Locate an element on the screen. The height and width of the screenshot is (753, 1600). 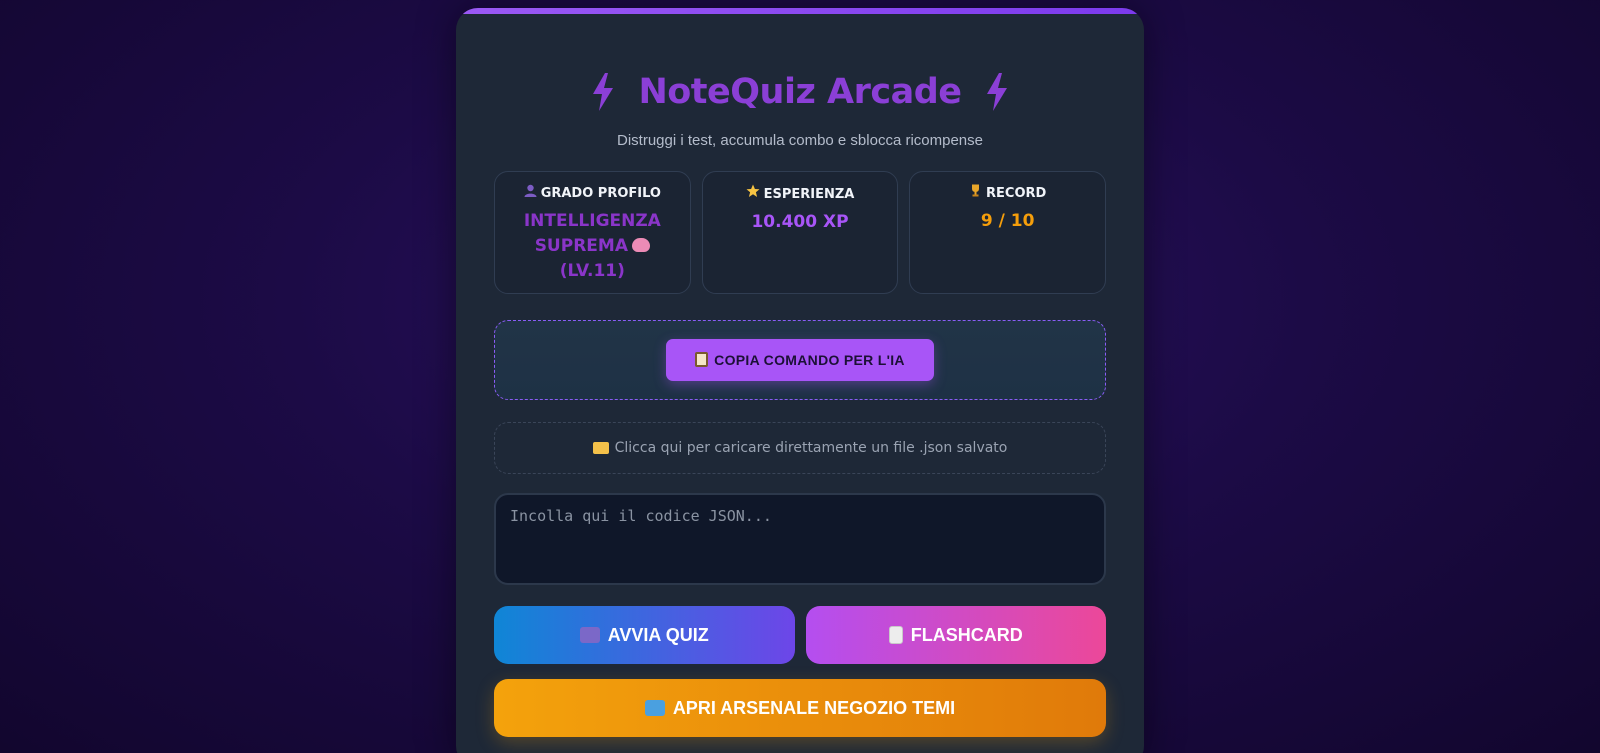
shop-icon is located at coordinates (654, 708).